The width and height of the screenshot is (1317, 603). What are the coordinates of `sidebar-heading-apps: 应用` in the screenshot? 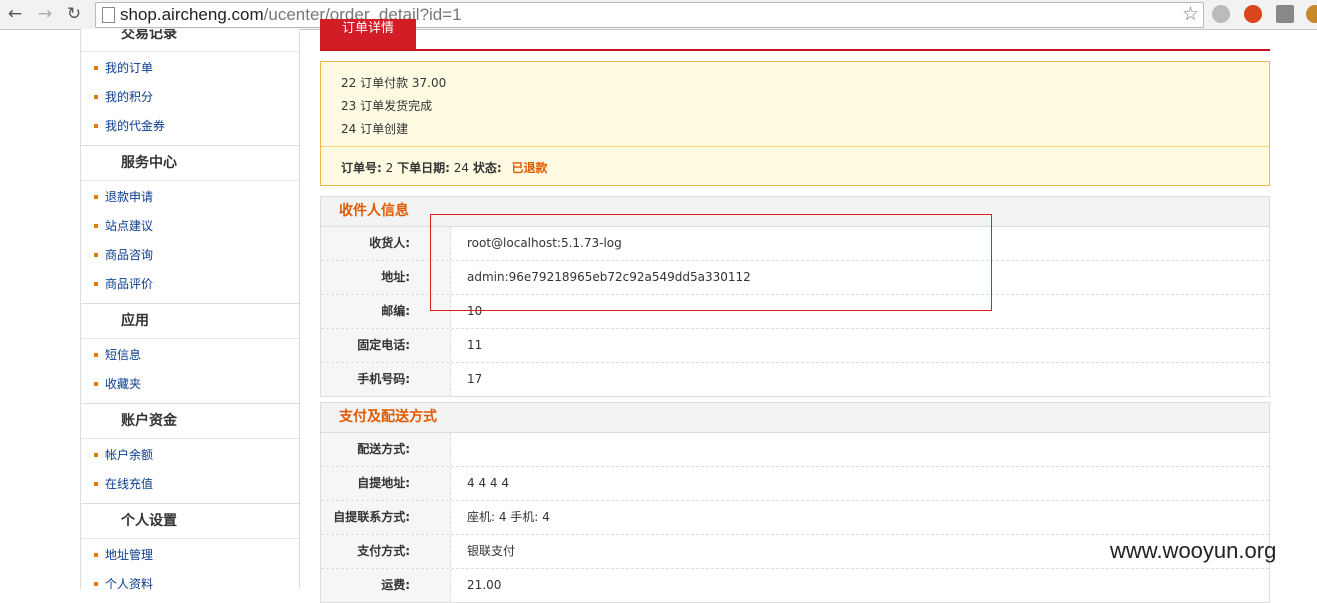 It's located at (190, 321).